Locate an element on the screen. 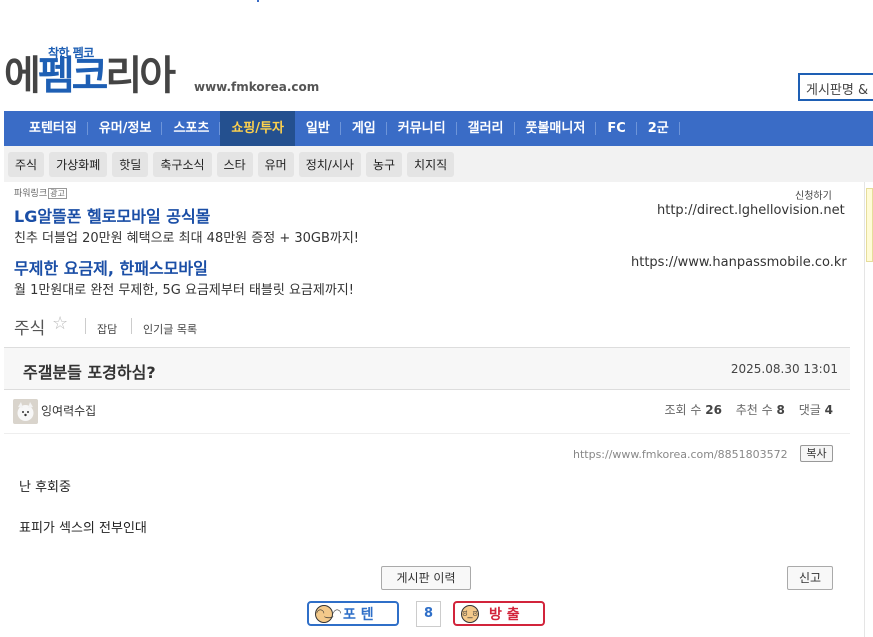 The image size is (873, 637). logo-part-2: 펨코 is located at coordinates (73, 76).